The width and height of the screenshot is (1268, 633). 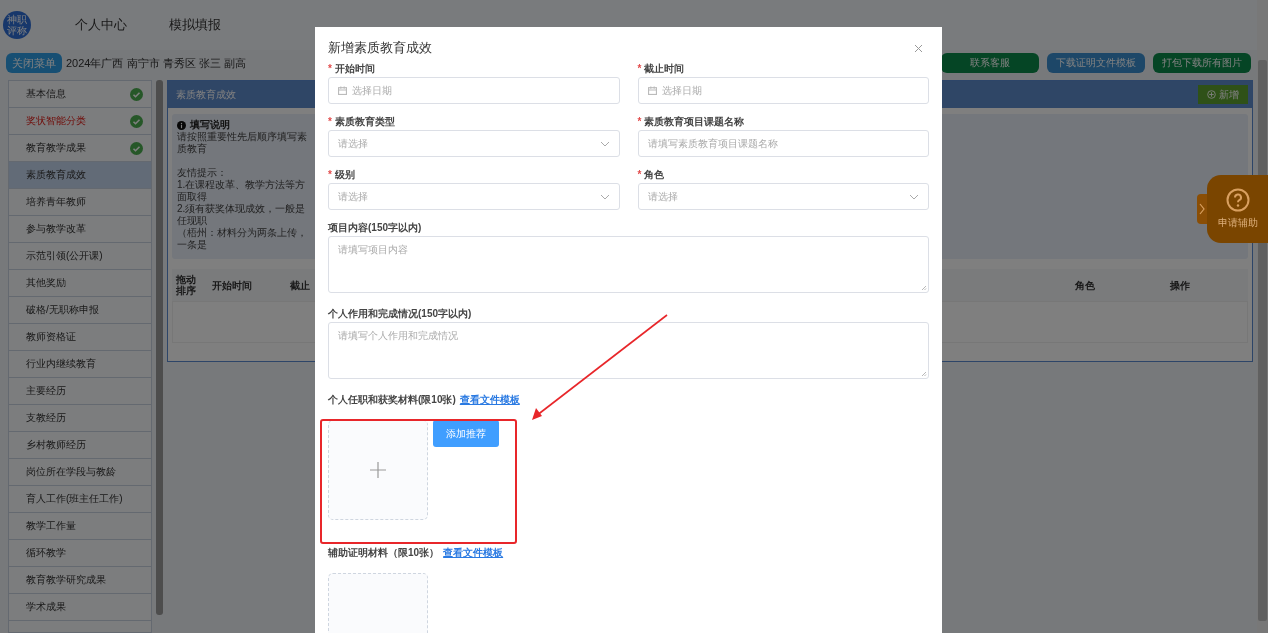 What do you see at coordinates (64, 256) in the screenshot?
I see `sidebar-label: 示范引领(公开课)` at bounding box center [64, 256].